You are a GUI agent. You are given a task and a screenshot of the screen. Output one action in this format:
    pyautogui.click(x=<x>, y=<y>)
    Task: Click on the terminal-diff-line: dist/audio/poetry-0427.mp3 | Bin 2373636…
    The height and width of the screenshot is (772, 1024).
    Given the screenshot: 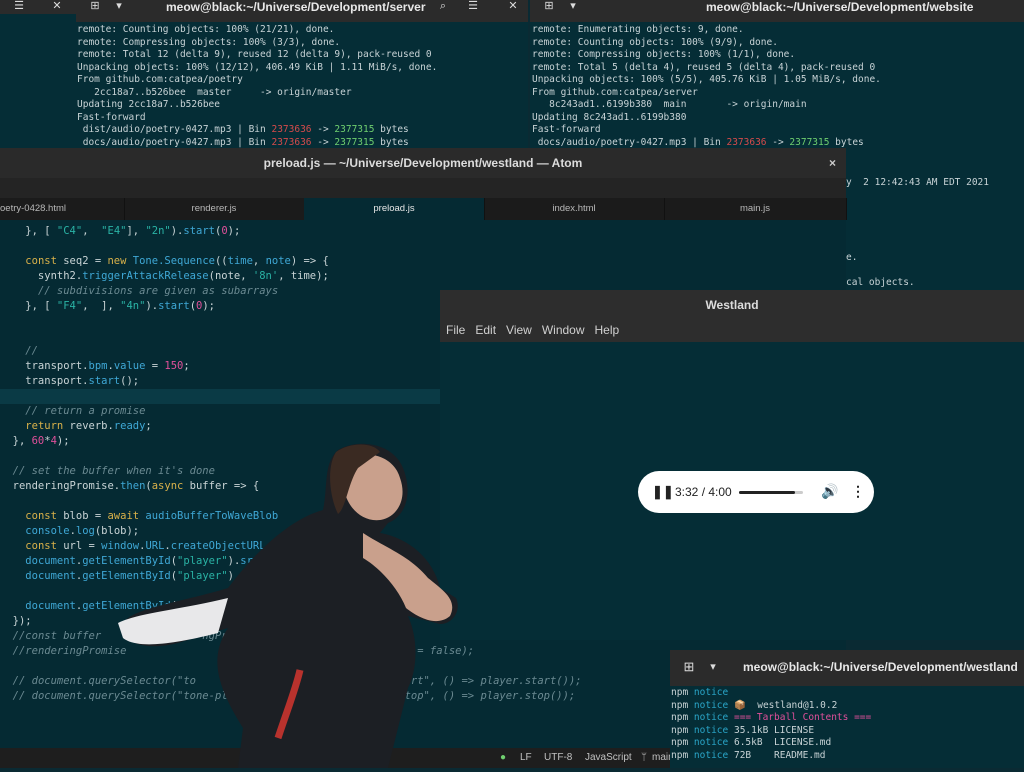 What is the action you would take?
    pyautogui.click(x=302, y=130)
    